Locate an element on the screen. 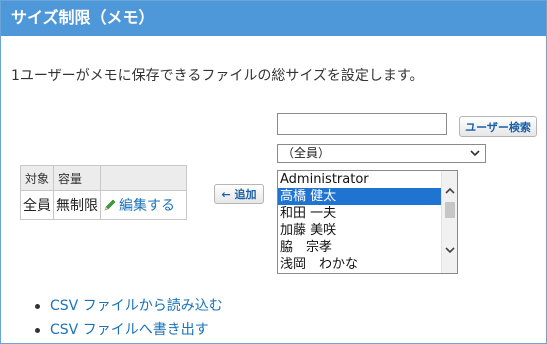  listbox-scrollbar is located at coordinates (449, 222).